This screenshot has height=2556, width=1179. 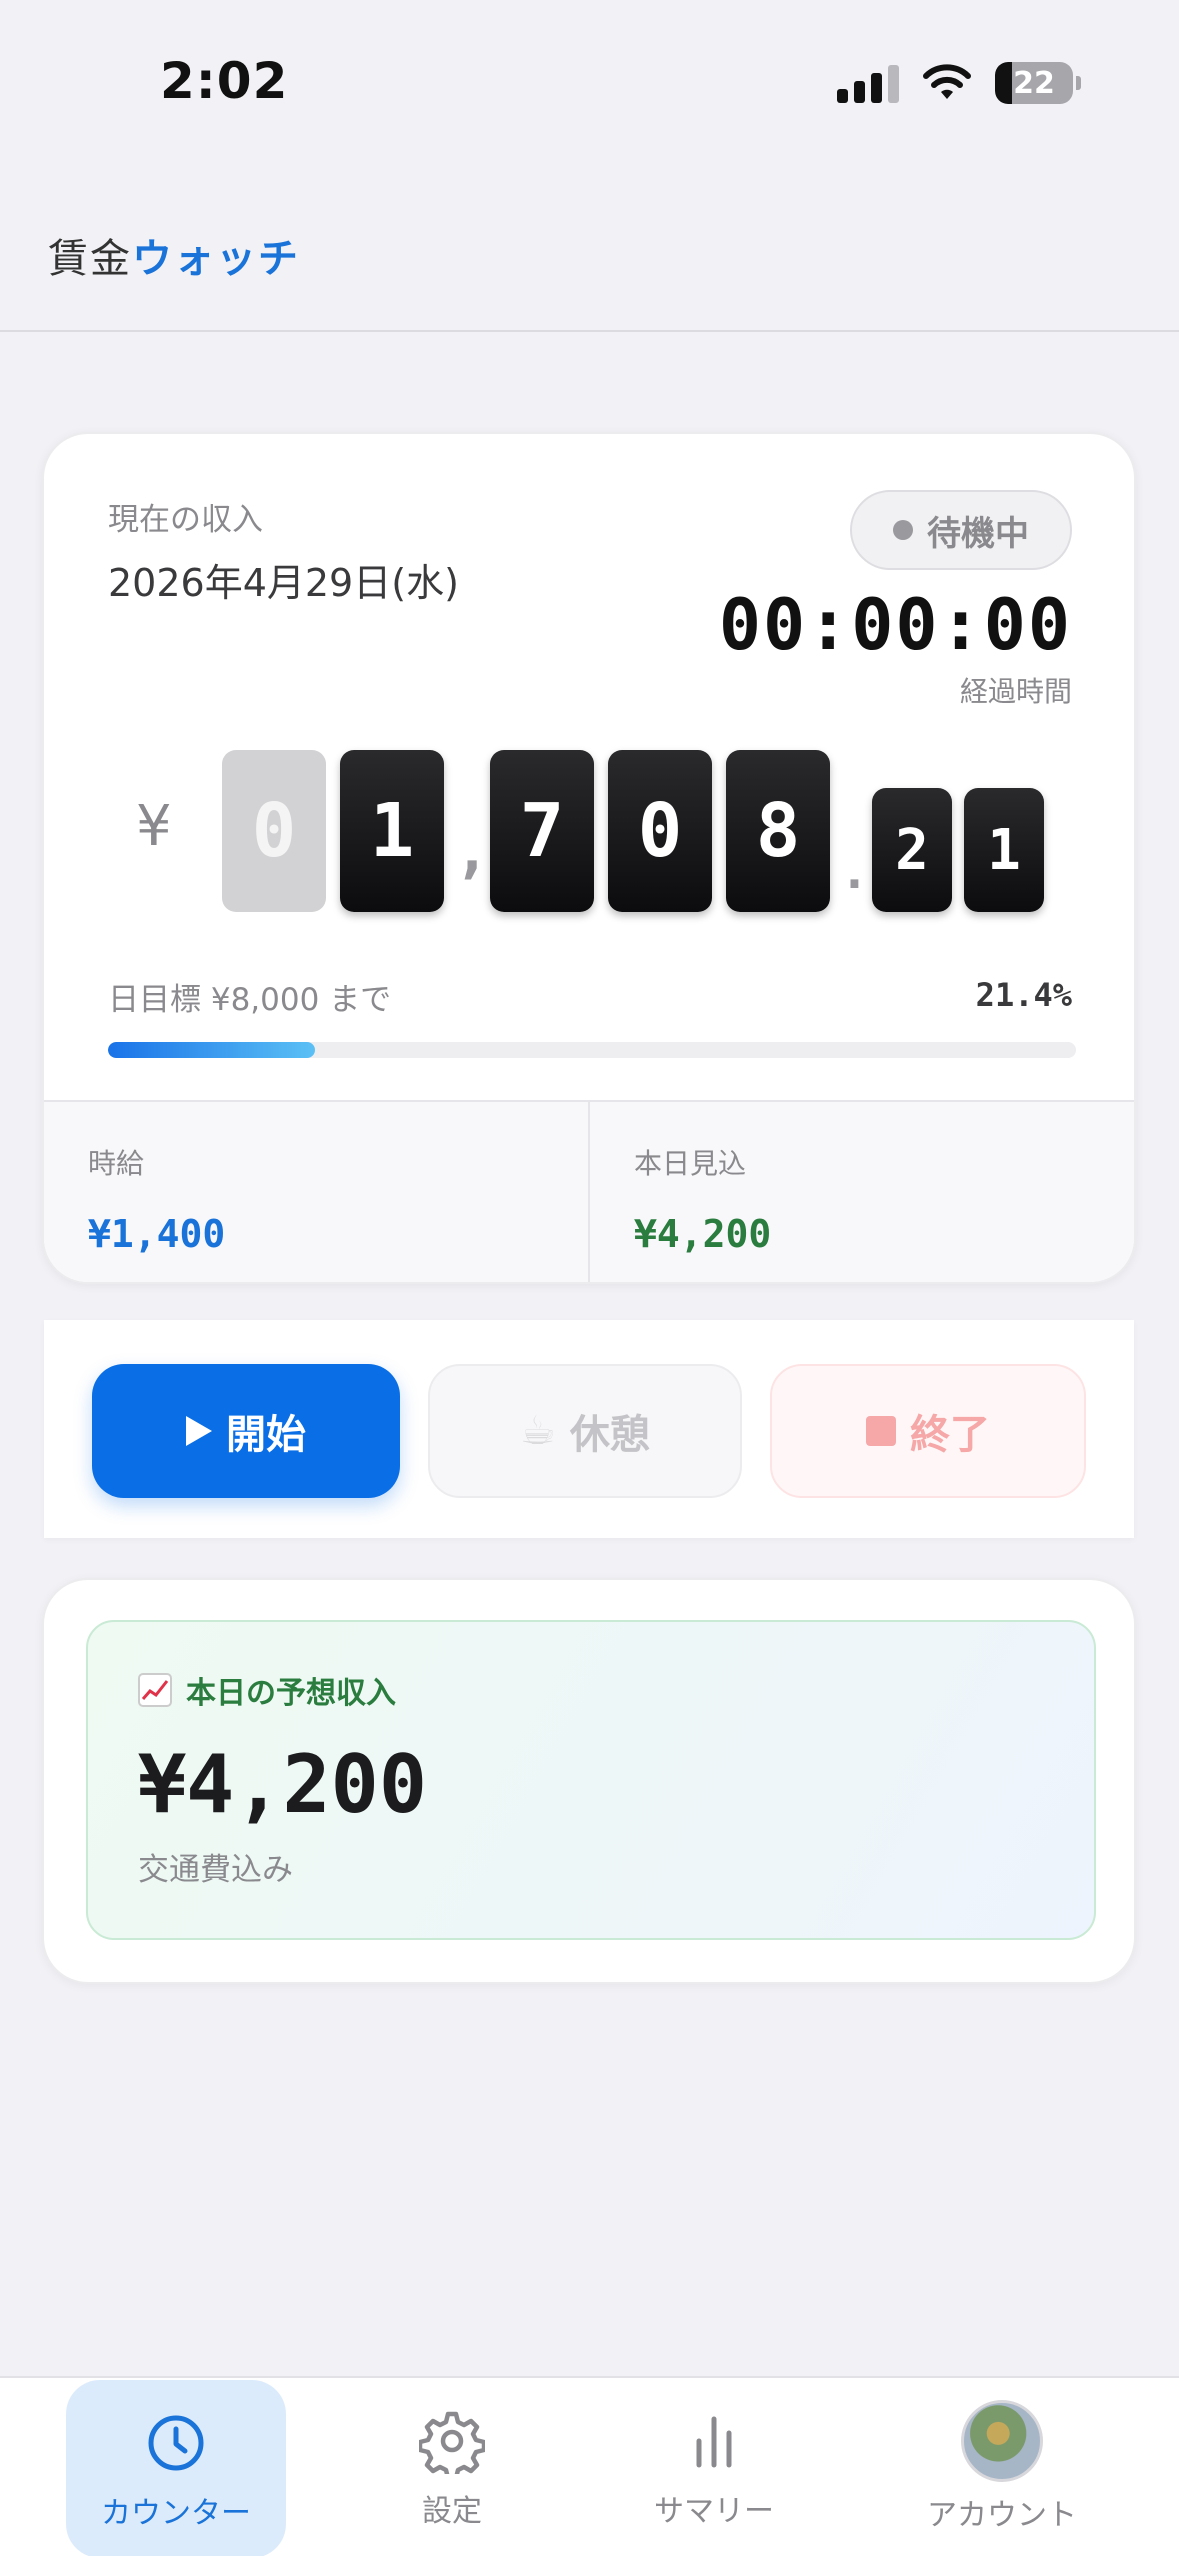 I want to click on stop-button-label: 終了, so click(x=950, y=1435).